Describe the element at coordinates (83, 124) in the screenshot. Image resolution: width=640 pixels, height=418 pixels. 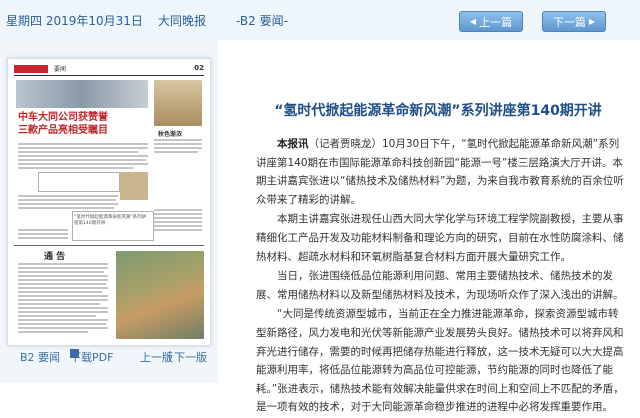
I see `thumbnail-headline: 中车大同公司获赞誉 三款产品亮相受瞩目` at that location.